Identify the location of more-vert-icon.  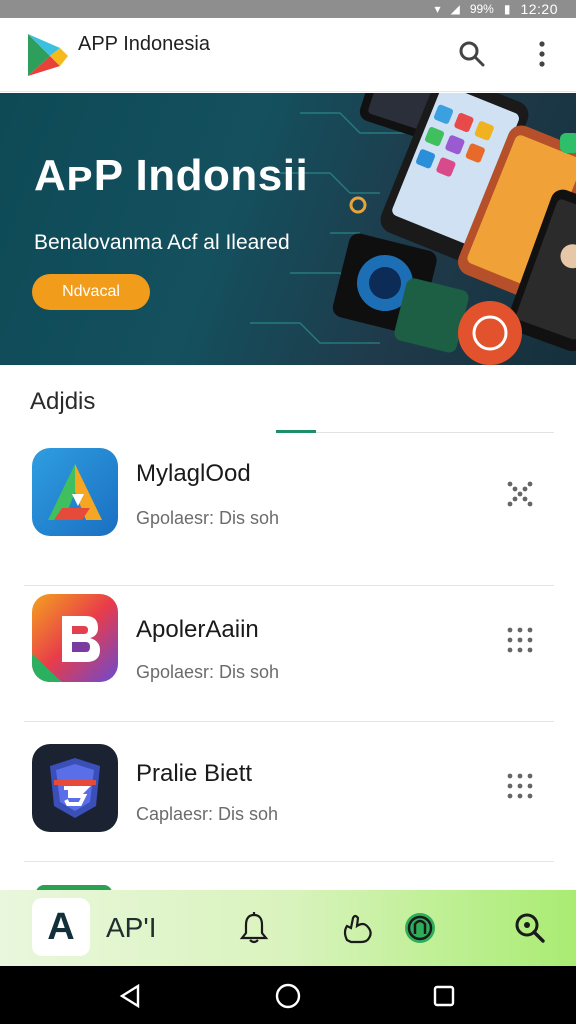
(542, 54).